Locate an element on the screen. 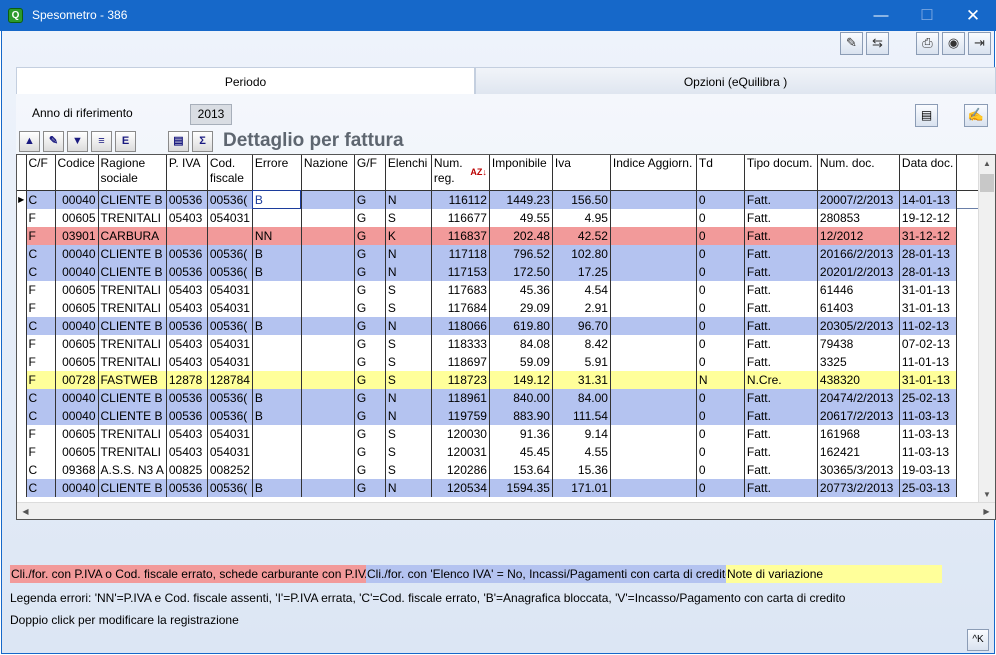  cell-iva: 156.50 is located at coordinates (581, 199).